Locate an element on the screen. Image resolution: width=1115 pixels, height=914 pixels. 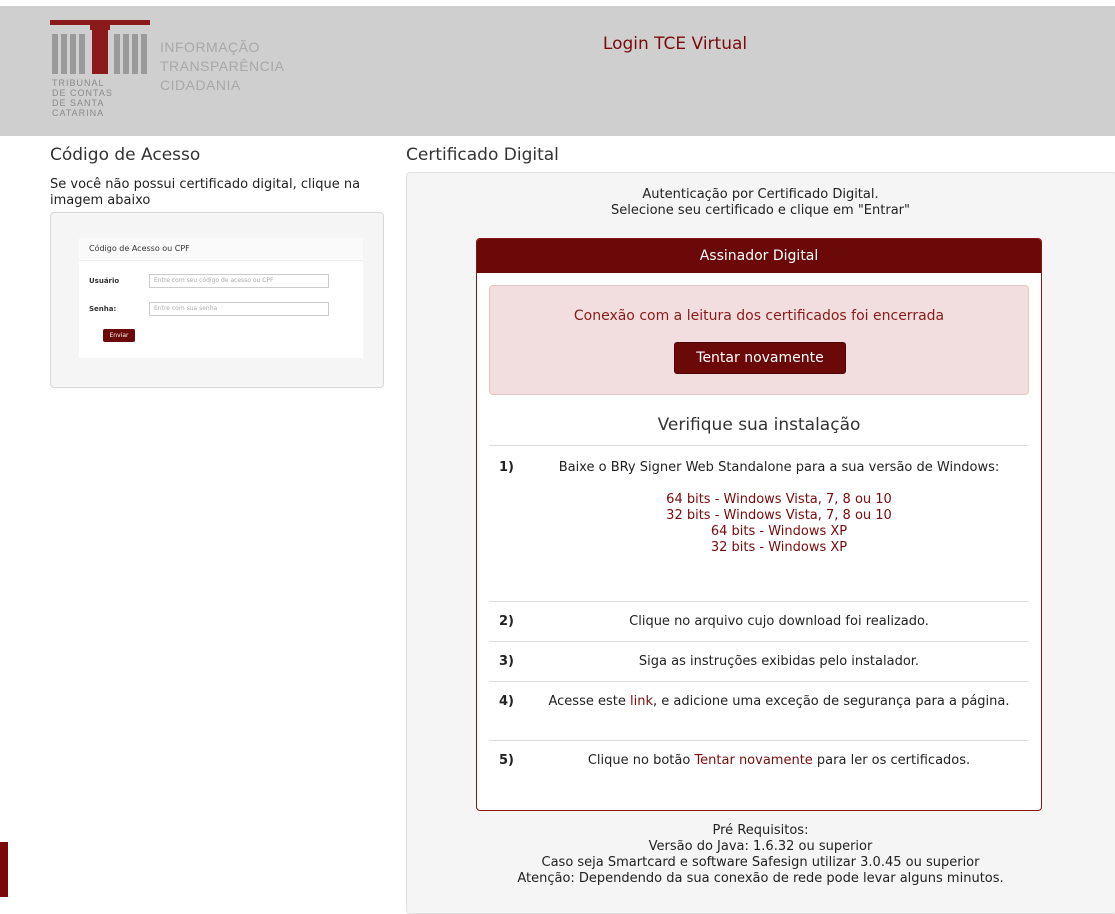
logo-word: CIDADANIA is located at coordinates (200, 85).